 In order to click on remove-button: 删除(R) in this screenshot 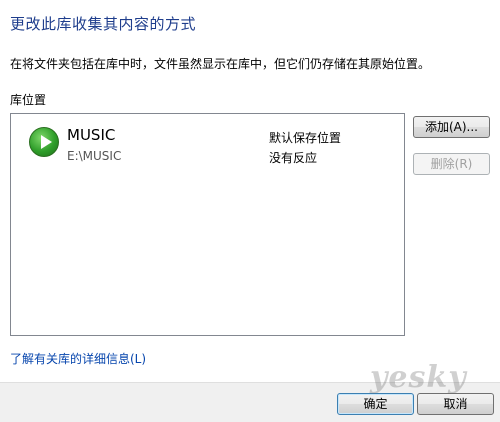, I will do `click(451, 164)`.